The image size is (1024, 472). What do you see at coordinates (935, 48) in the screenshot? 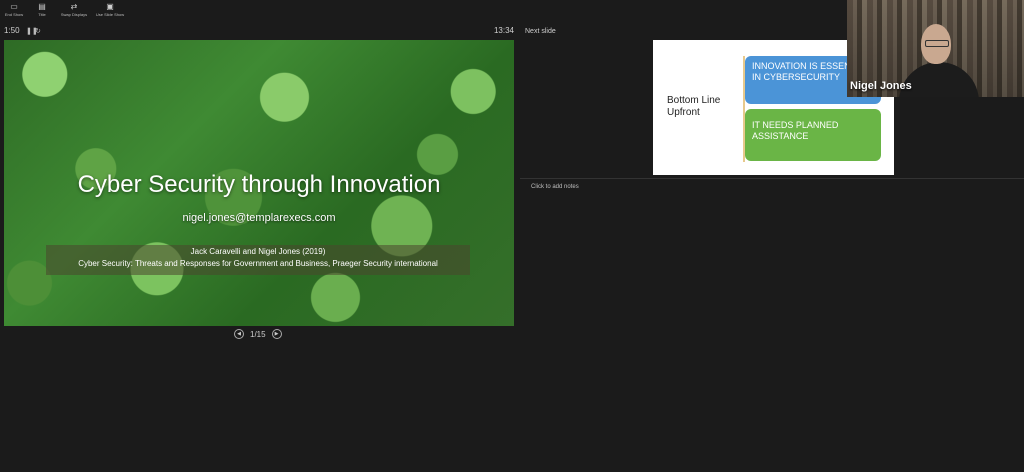
I see `webcam-feed: Nigel Jones` at bounding box center [935, 48].